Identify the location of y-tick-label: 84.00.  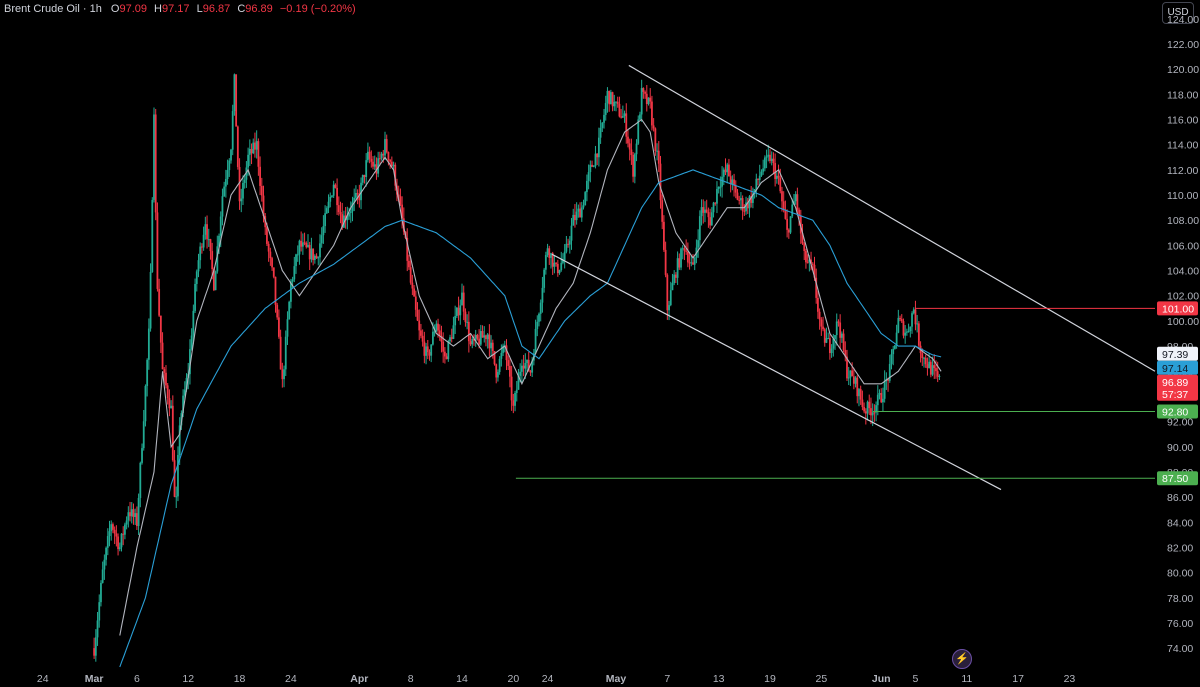
(1180, 523).